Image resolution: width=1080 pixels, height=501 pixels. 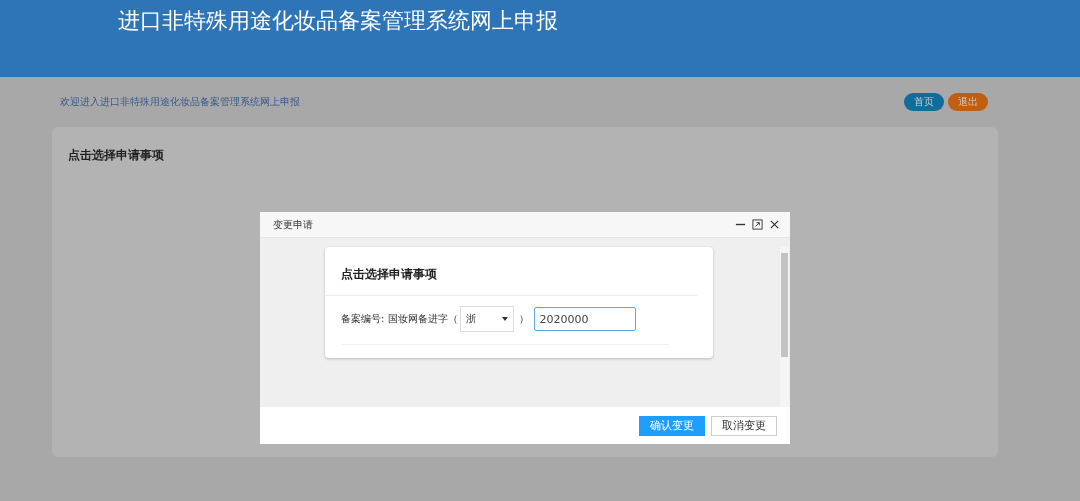 I want to click on welcome-text: 欢迎进入进口非特殊用途化妆品备案管理系统网上申报, so click(x=180, y=102).